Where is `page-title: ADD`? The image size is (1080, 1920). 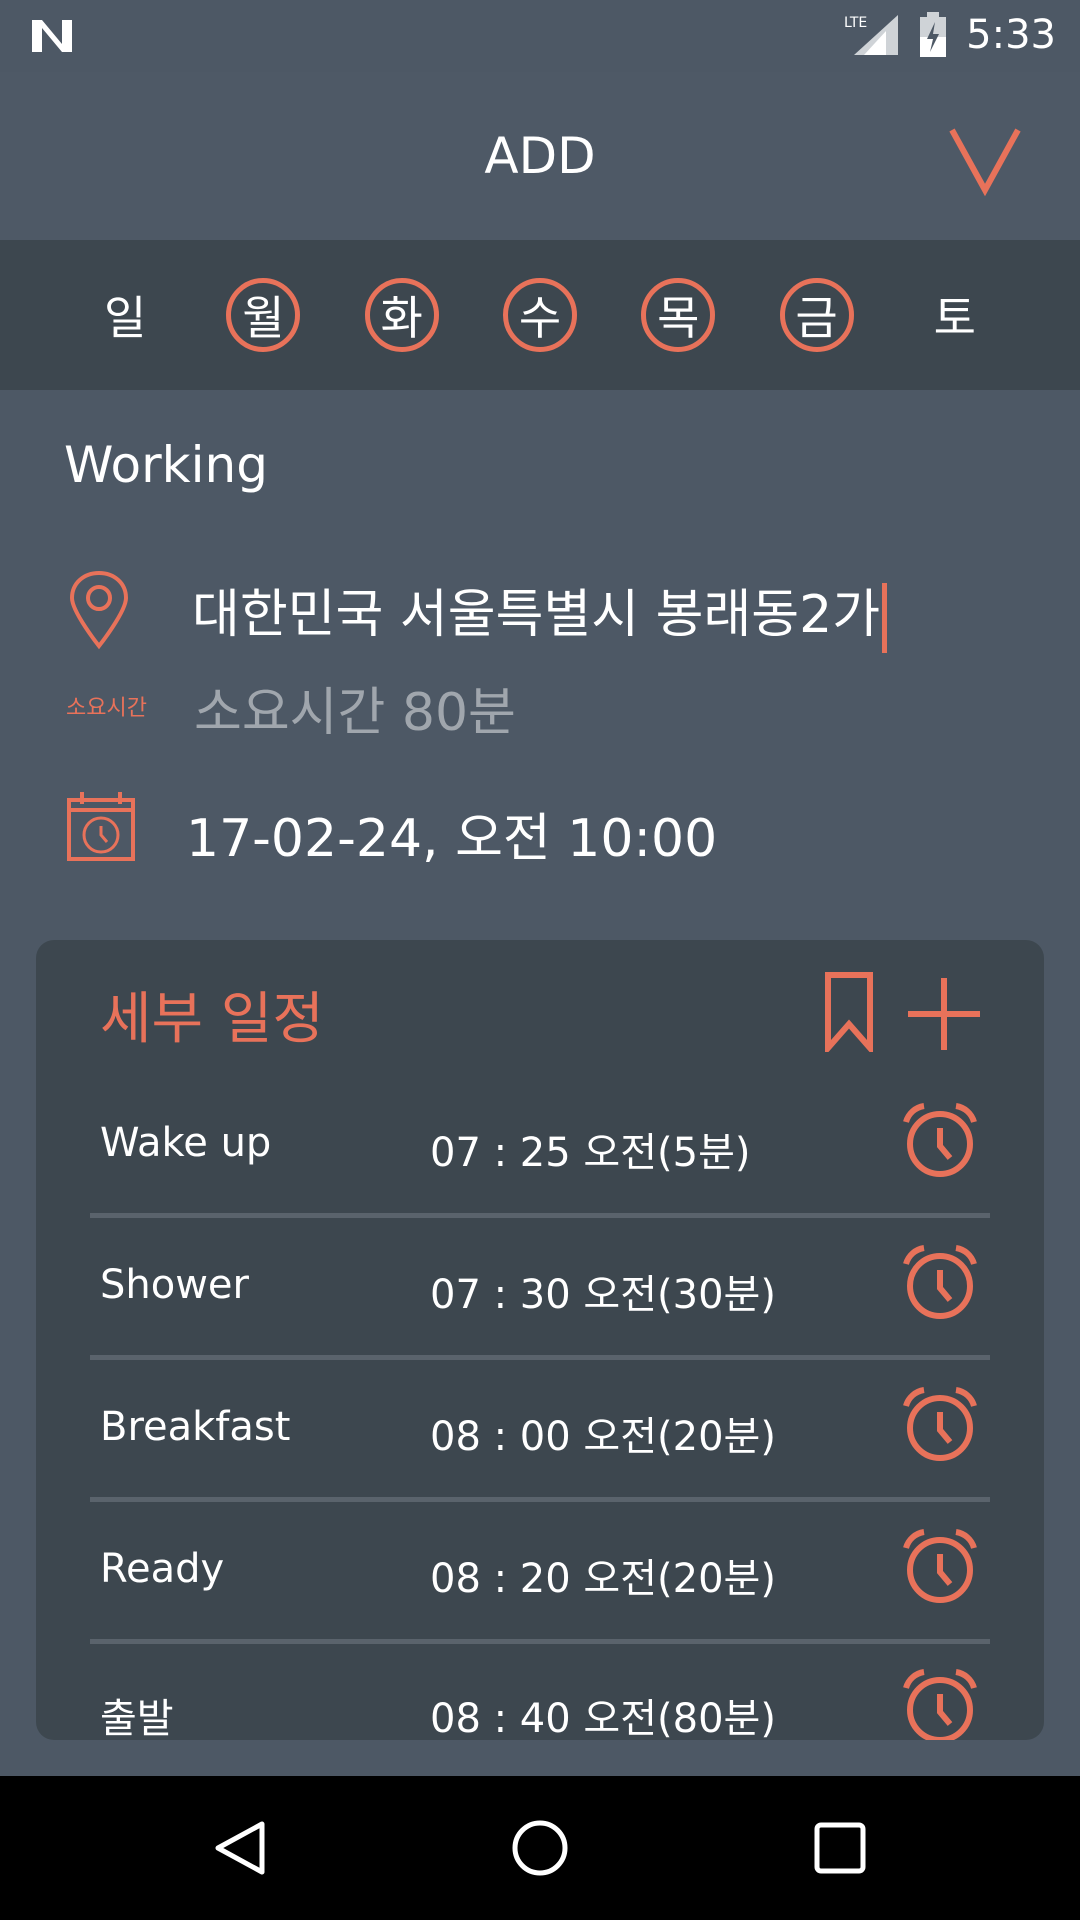 page-title: ADD is located at coordinates (540, 156).